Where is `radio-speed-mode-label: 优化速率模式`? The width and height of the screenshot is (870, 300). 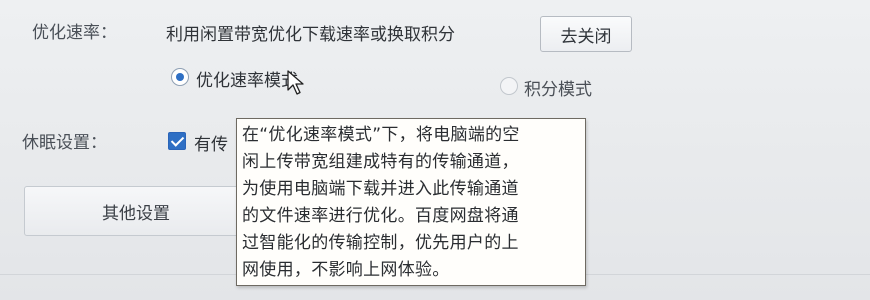 radio-speed-mode-label: 优化速率模式 is located at coordinates (247, 78).